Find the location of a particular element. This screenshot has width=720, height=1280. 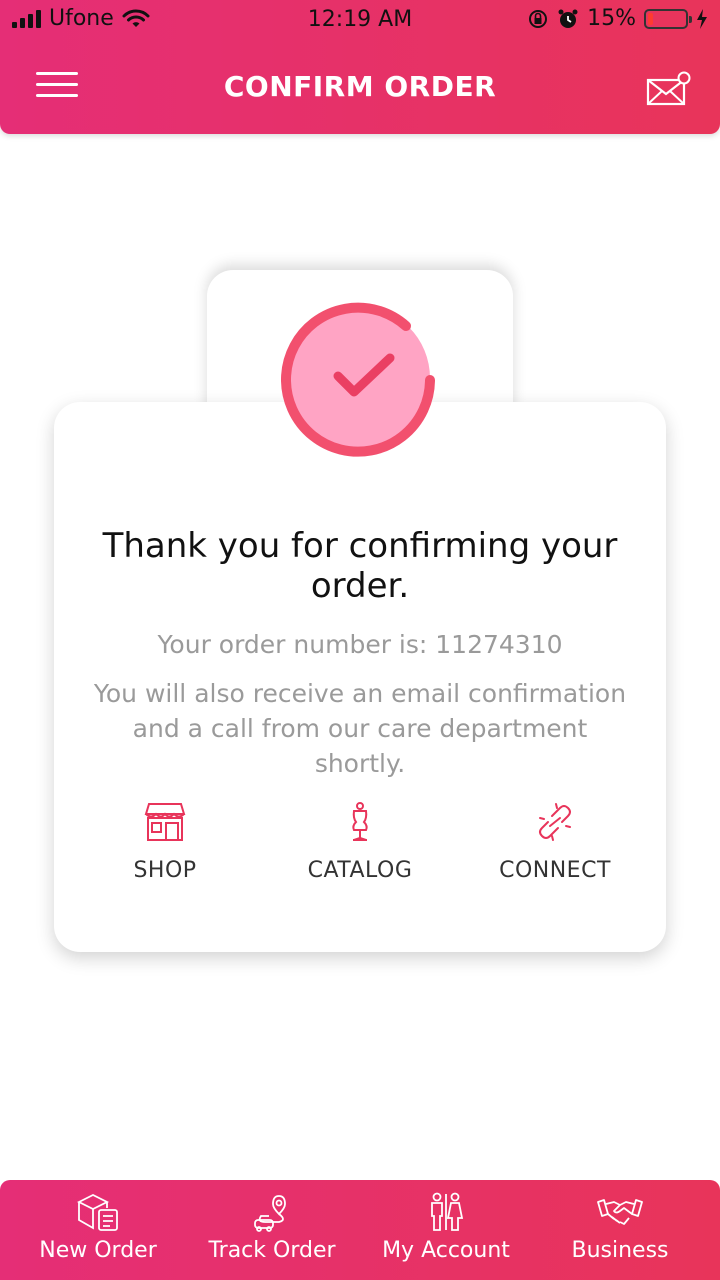

nav-new-order: New Order is located at coordinates (98, 1227).